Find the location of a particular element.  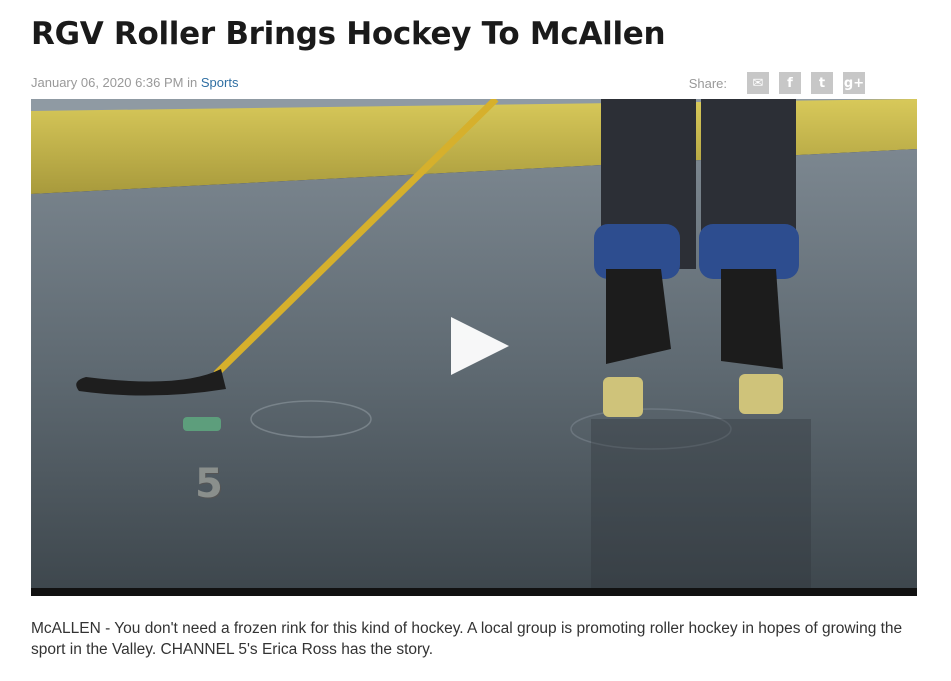

twitter-icon: t is located at coordinates (822, 83).